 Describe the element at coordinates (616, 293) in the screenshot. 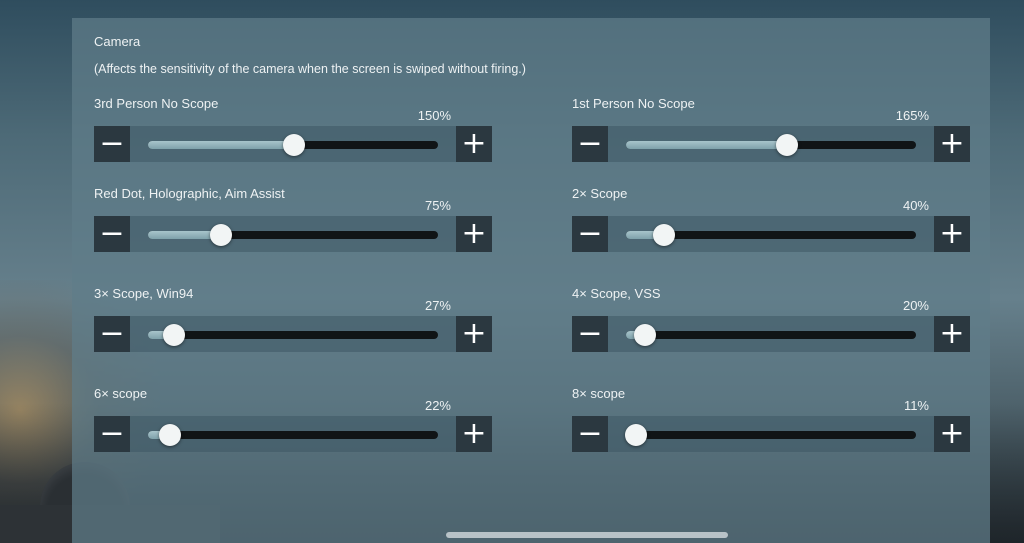

I see `slider-label: 4× Scope, VSS` at that location.